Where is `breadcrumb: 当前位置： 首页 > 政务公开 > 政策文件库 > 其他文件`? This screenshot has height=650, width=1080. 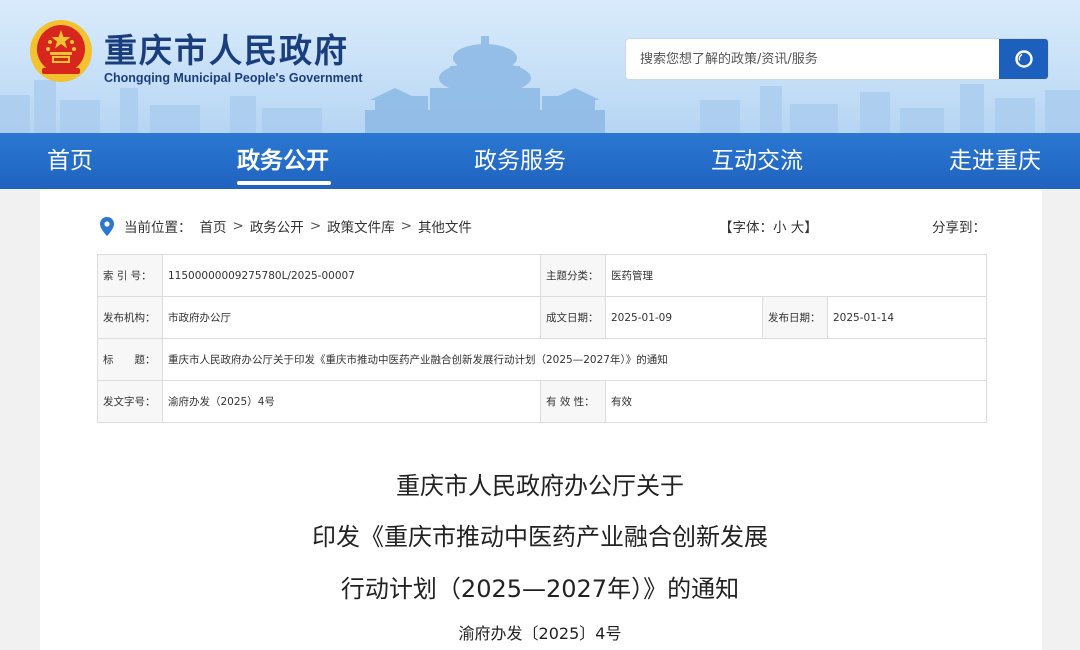
breadcrumb: 当前位置： 首页 > 政务公开 > 政策文件库 > 其他文件 is located at coordinates (286, 226).